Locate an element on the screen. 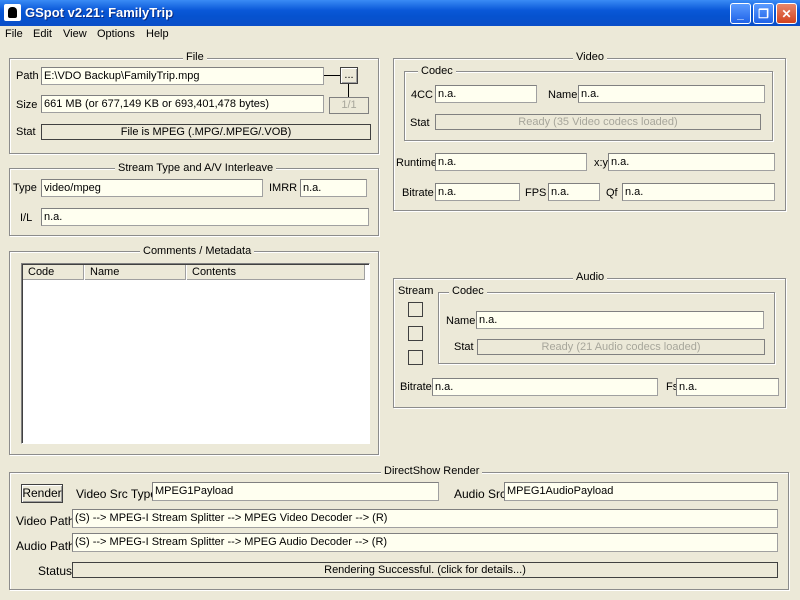 Image resolution: width=800 pixels, height=600 pixels. audio-path-label: Audio Path is located at coordinates (45, 546).